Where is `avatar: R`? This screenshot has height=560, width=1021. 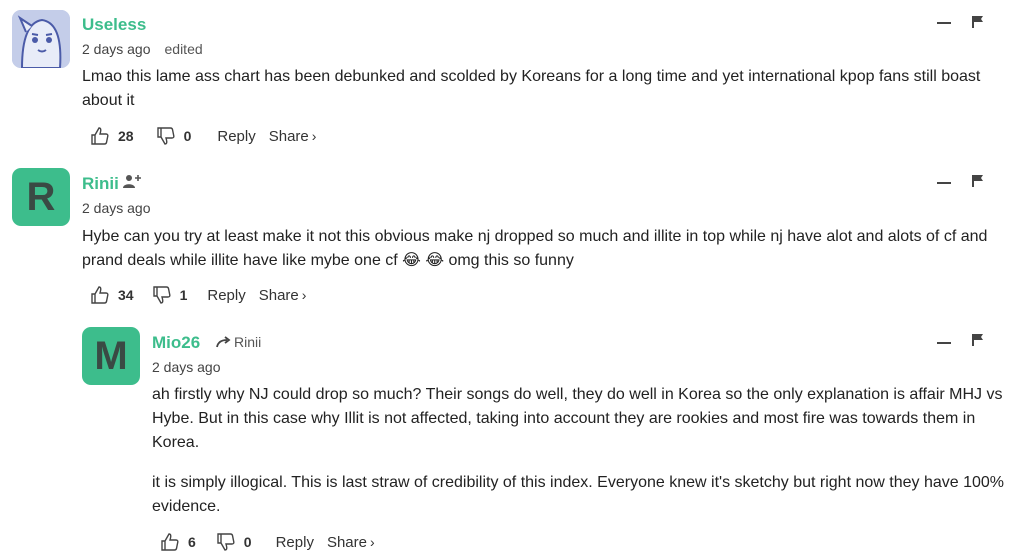
avatar: R is located at coordinates (41, 197).